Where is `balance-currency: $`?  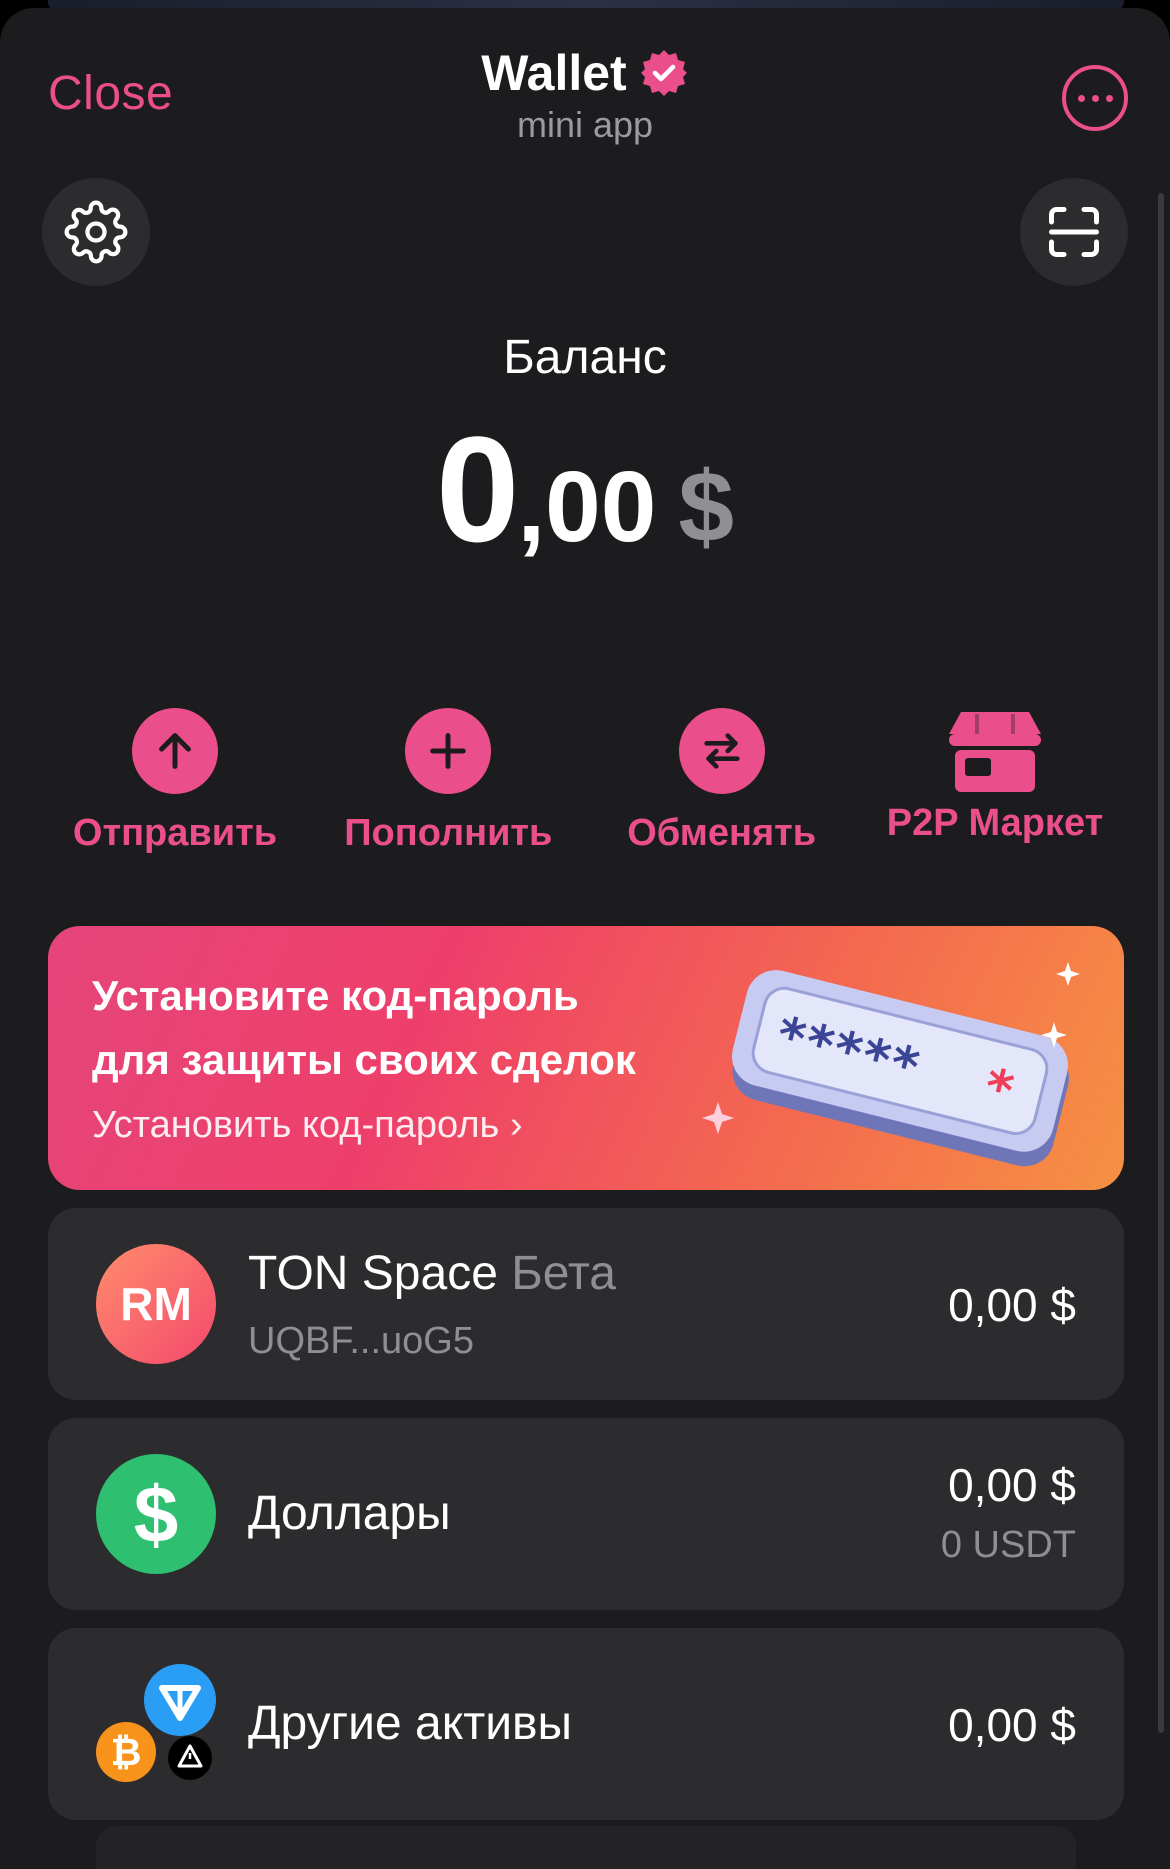 balance-currency: $ is located at coordinates (706, 507).